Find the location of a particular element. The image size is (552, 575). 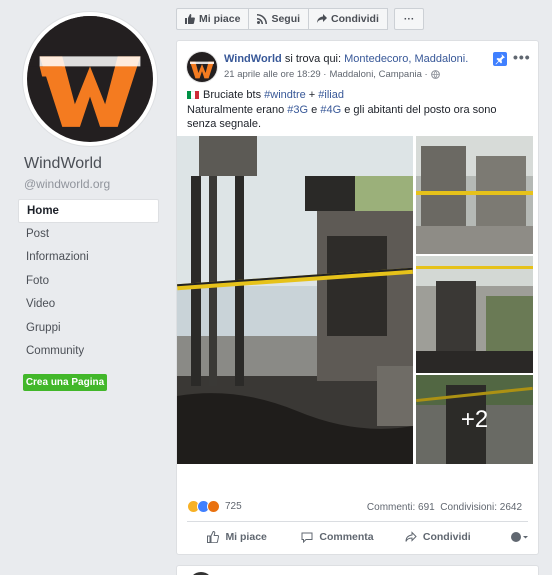

nav-item-community: Community is located at coordinates (88, 352).